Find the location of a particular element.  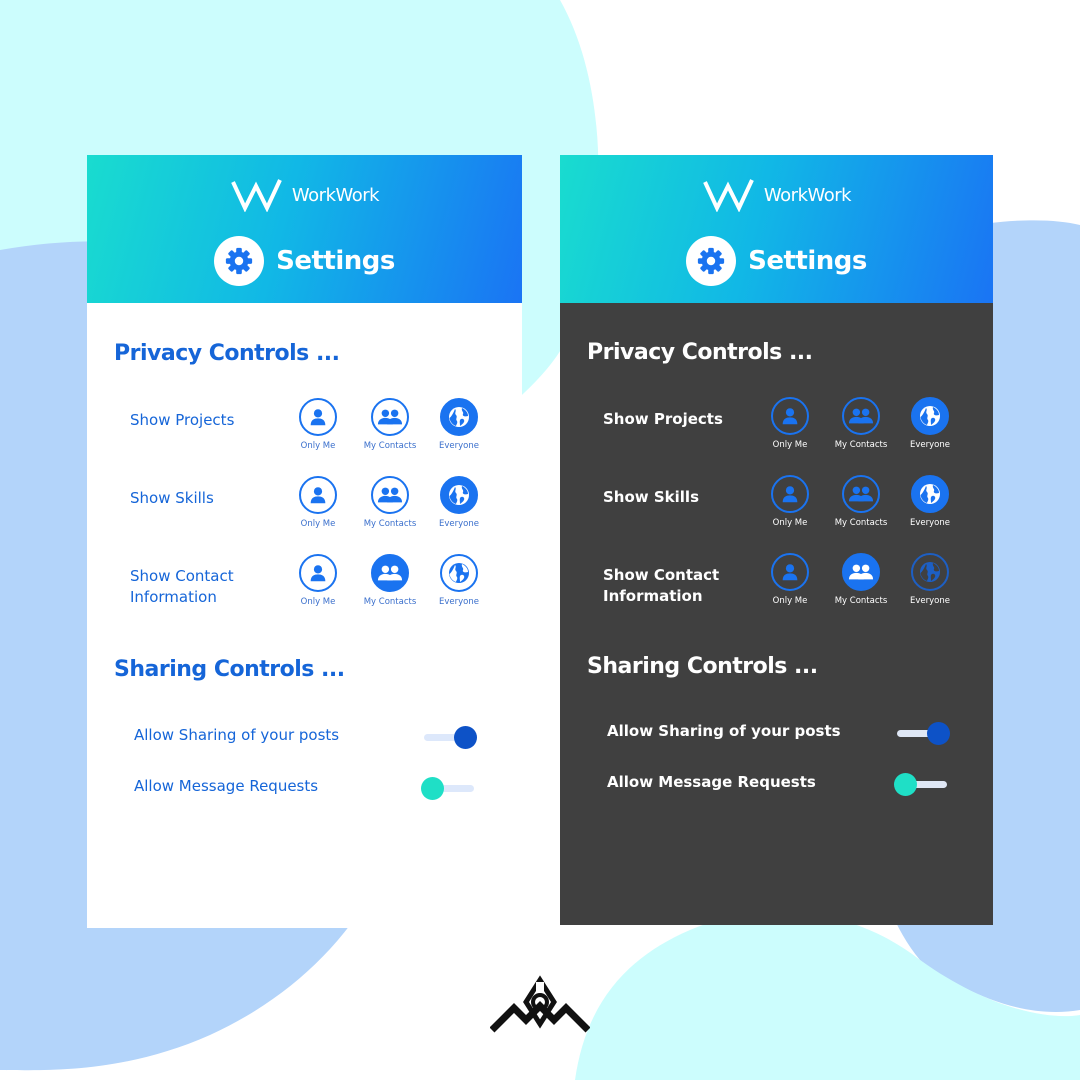

brand-mark-logo is located at coordinates (540, 1004).